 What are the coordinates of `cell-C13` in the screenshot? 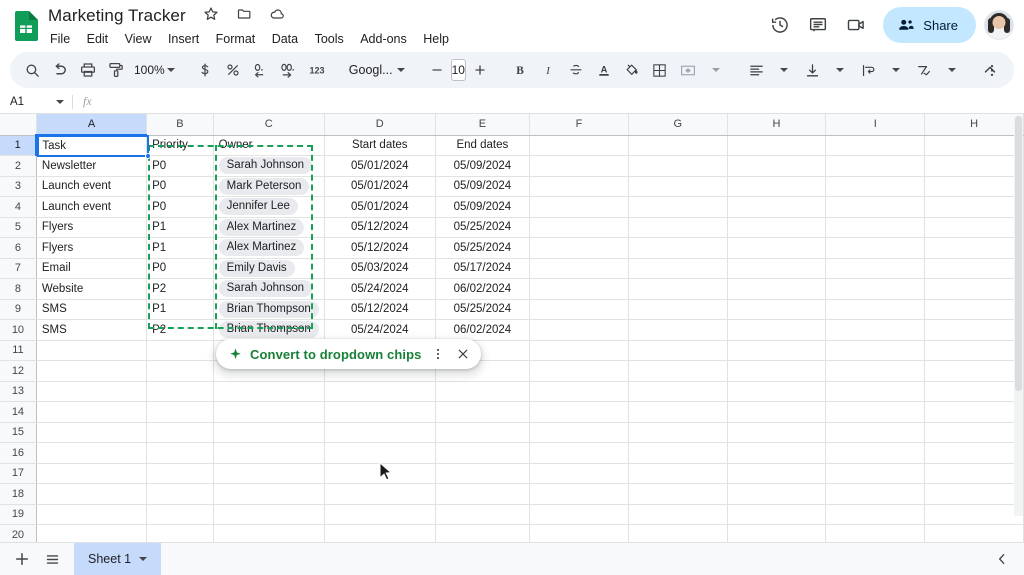 It's located at (269, 391).